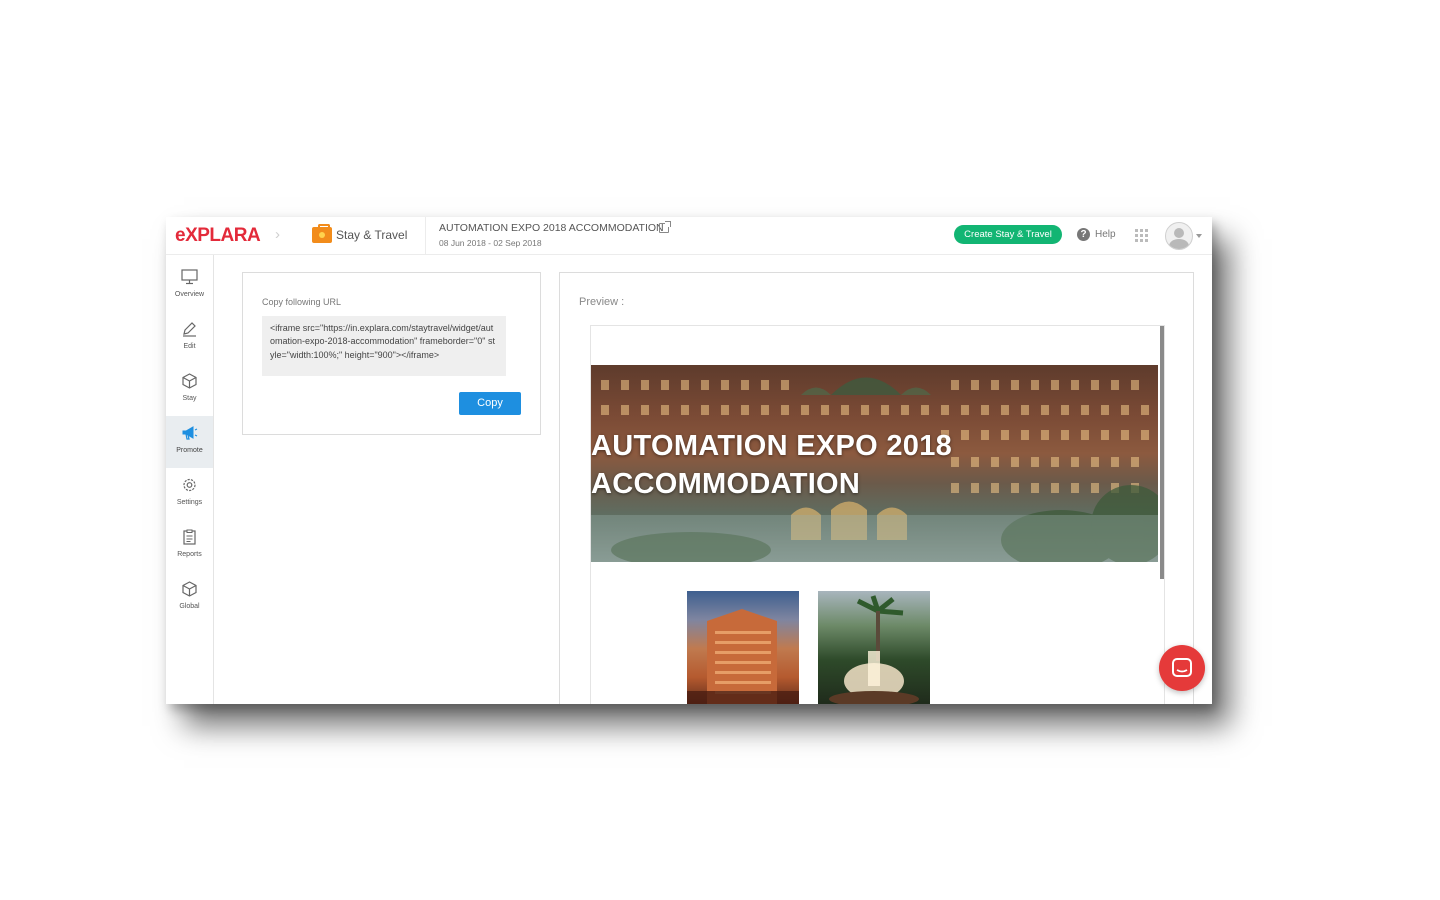  What do you see at coordinates (322, 233) in the screenshot?
I see `suitcase-icon` at bounding box center [322, 233].